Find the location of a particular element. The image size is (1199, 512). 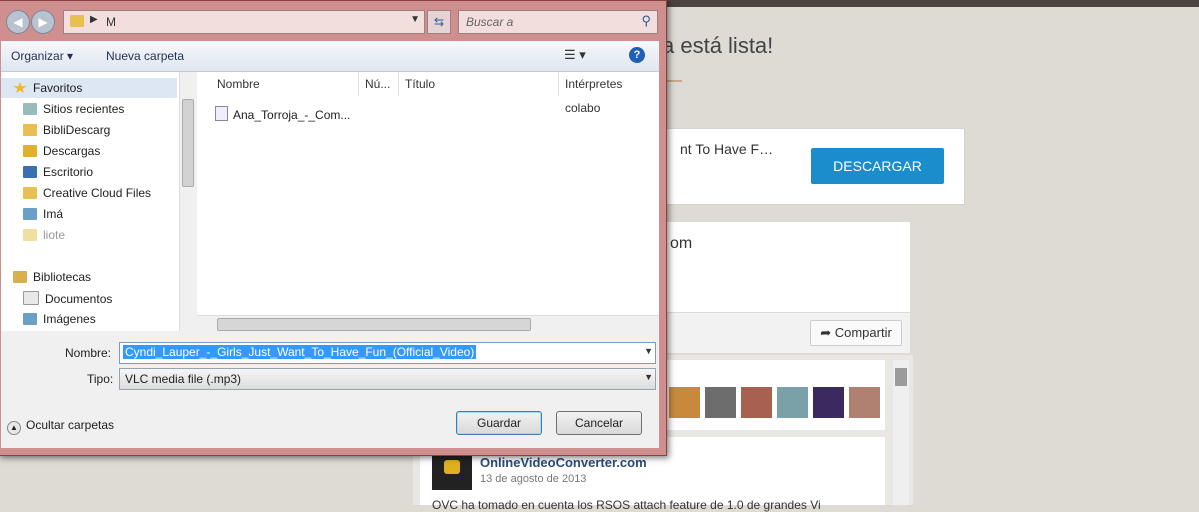

nav-item-pictures: Imágenes is located at coordinates (59, 319).